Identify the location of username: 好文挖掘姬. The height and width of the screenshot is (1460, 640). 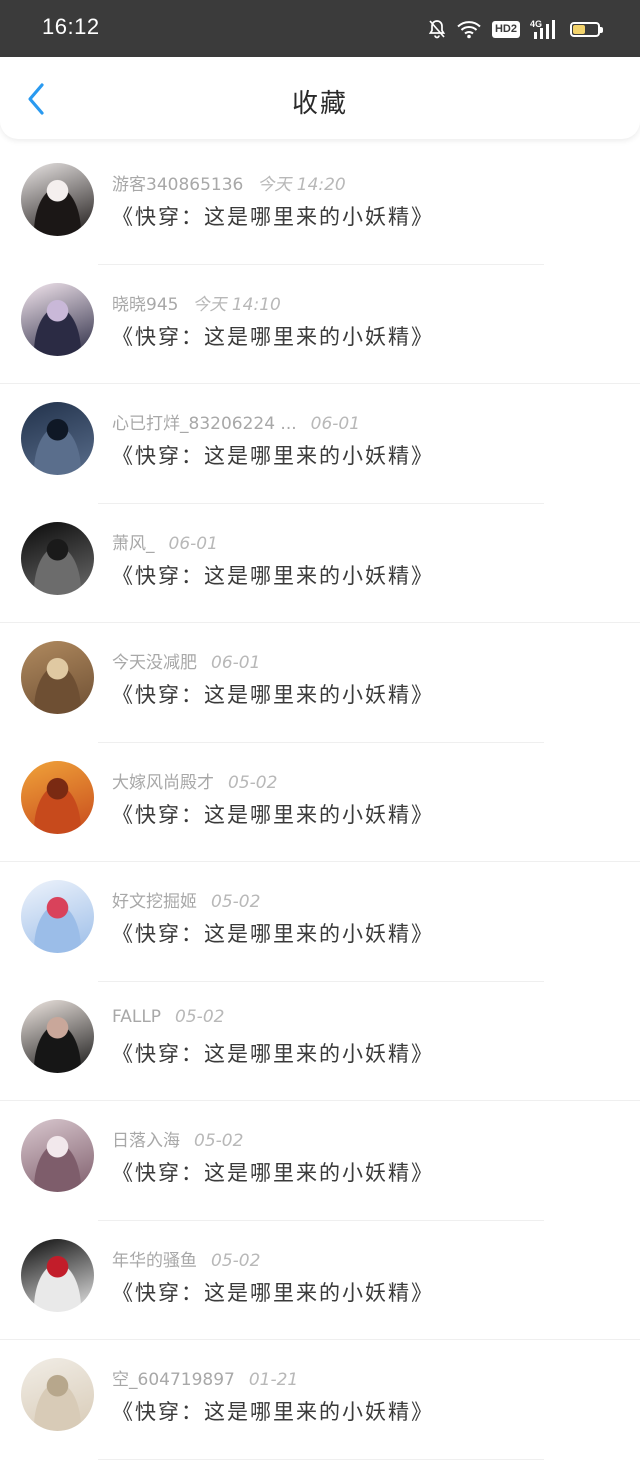
(154, 902).